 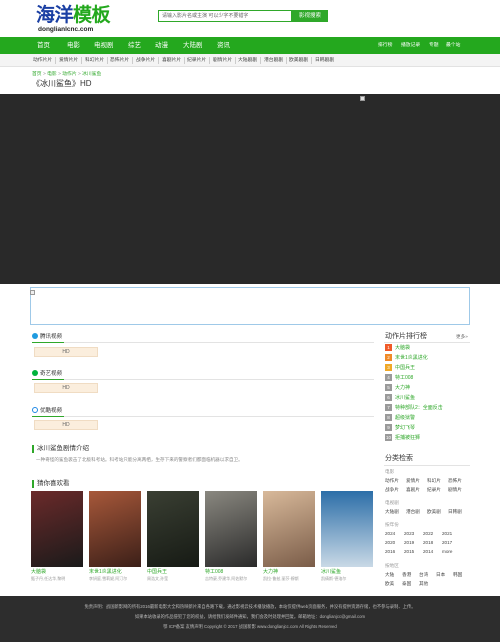 What do you see at coordinates (247, 60) in the screenshot?
I see `subnav-item: 大陆剧剧` at bounding box center [247, 60].